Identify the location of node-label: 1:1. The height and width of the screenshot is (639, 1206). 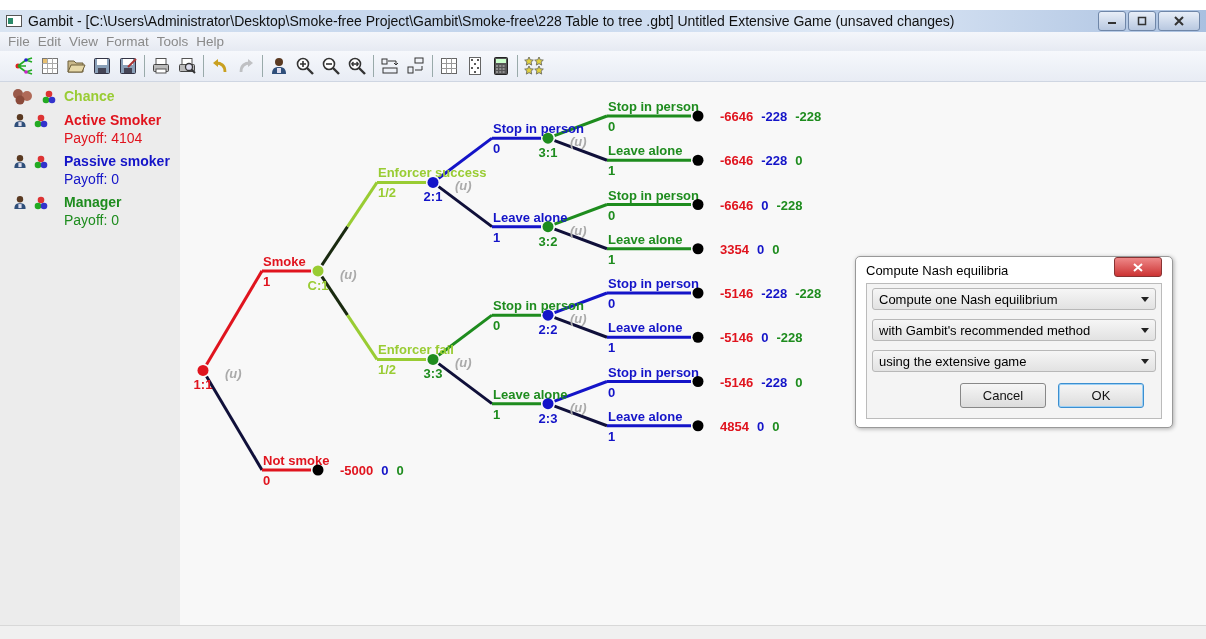
(203, 385).